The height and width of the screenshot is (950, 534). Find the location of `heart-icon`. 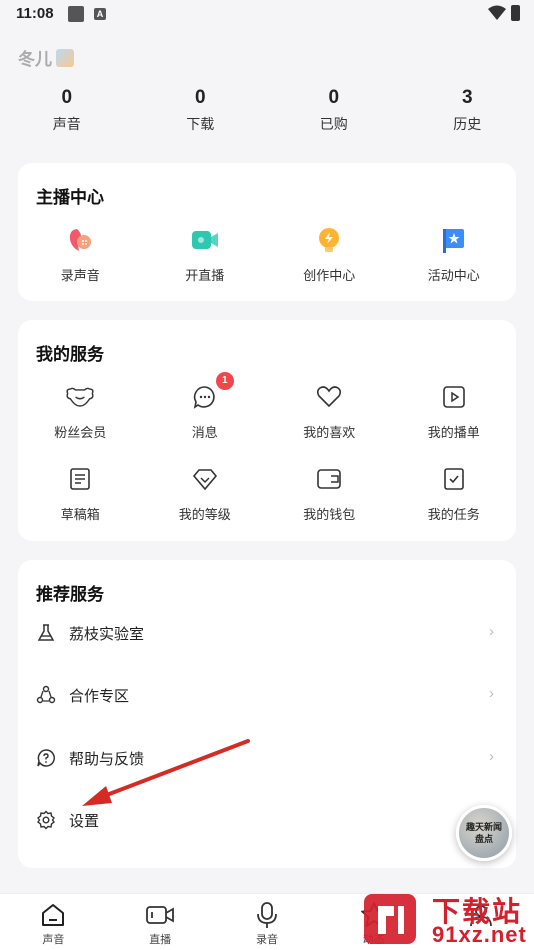

heart-icon is located at coordinates (329, 397).